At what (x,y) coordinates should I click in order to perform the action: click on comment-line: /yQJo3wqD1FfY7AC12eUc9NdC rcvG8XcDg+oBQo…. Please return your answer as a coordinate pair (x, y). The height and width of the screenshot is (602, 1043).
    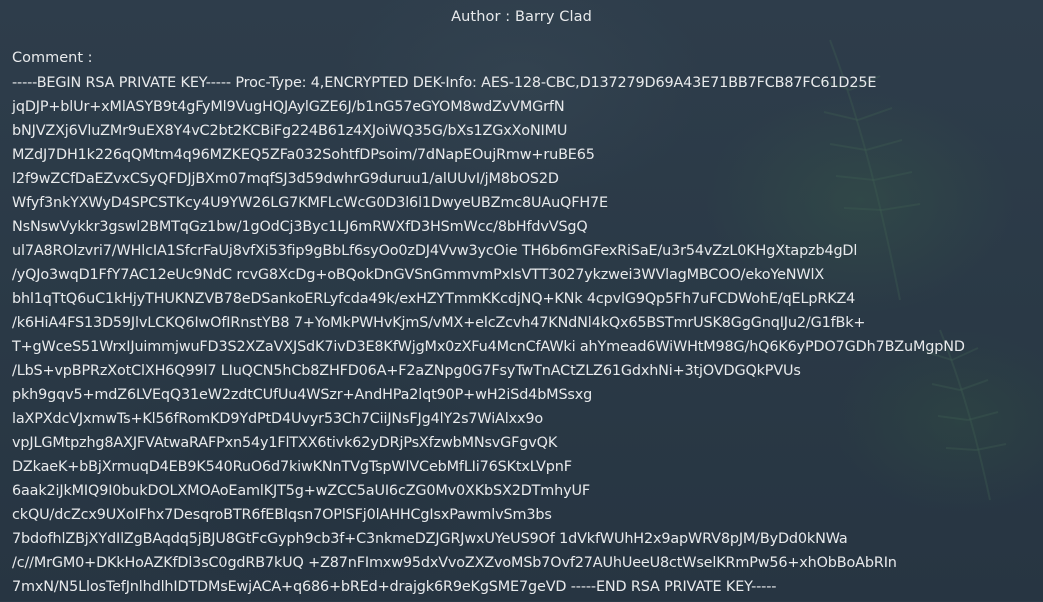
    Looking at the image, I should click on (418, 275).